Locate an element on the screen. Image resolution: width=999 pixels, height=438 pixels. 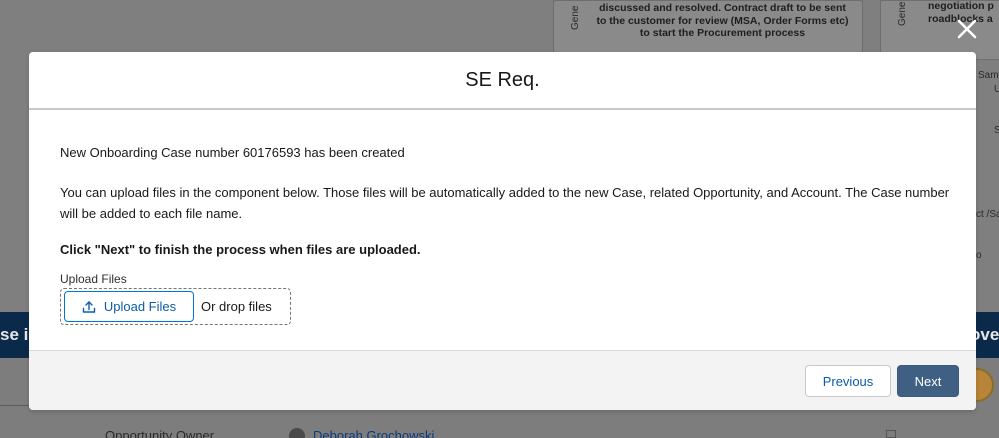
next-button: Next is located at coordinates (928, 381).